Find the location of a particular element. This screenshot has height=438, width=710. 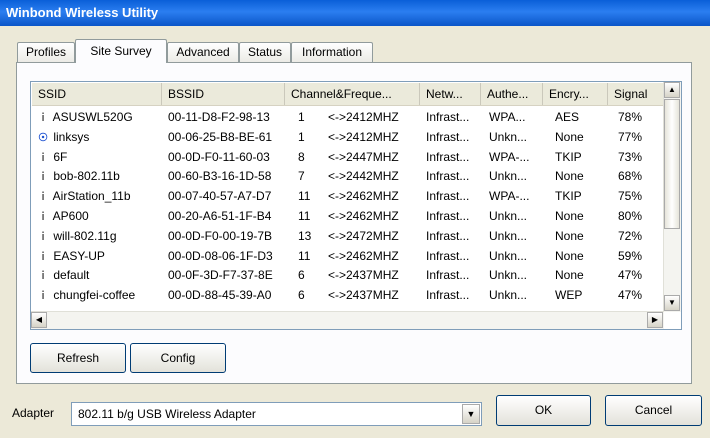

tab-site-survey: Site Survey is located at coordinates (121, 51).